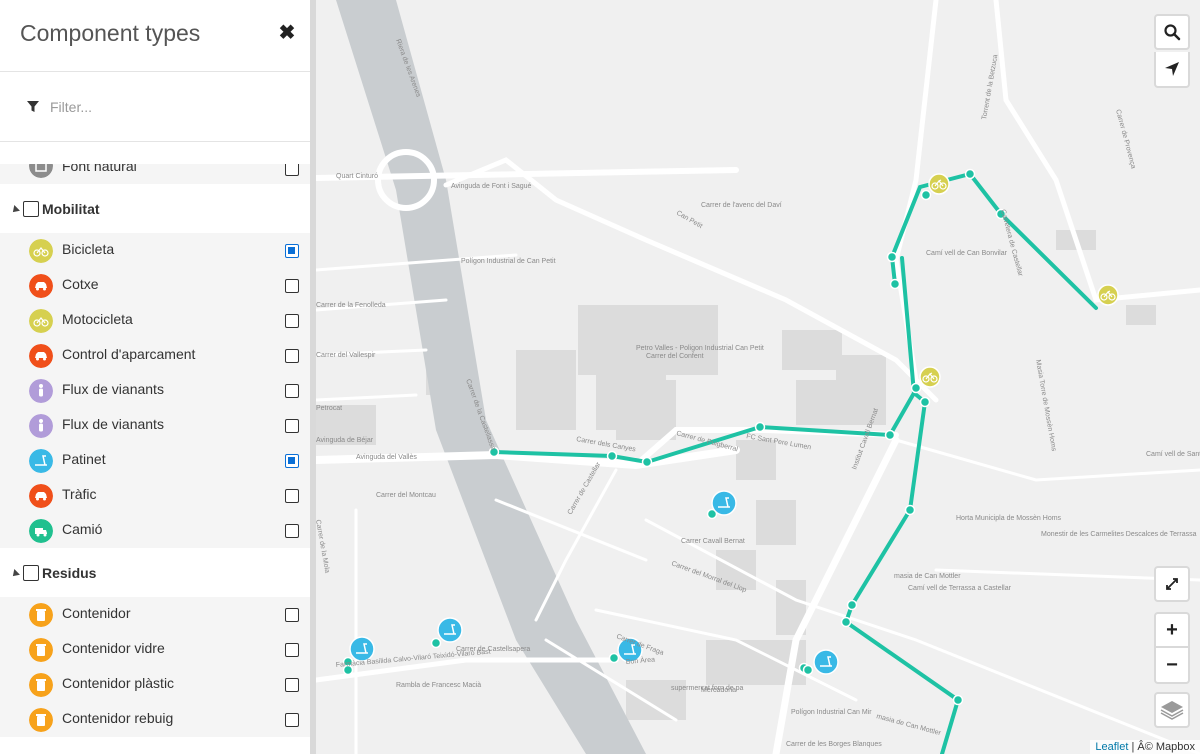  What do you see at coordinates (675, 356) in the screenshot?
I see `street-label: Carrer del Confent` at bounding box center [675, 356].